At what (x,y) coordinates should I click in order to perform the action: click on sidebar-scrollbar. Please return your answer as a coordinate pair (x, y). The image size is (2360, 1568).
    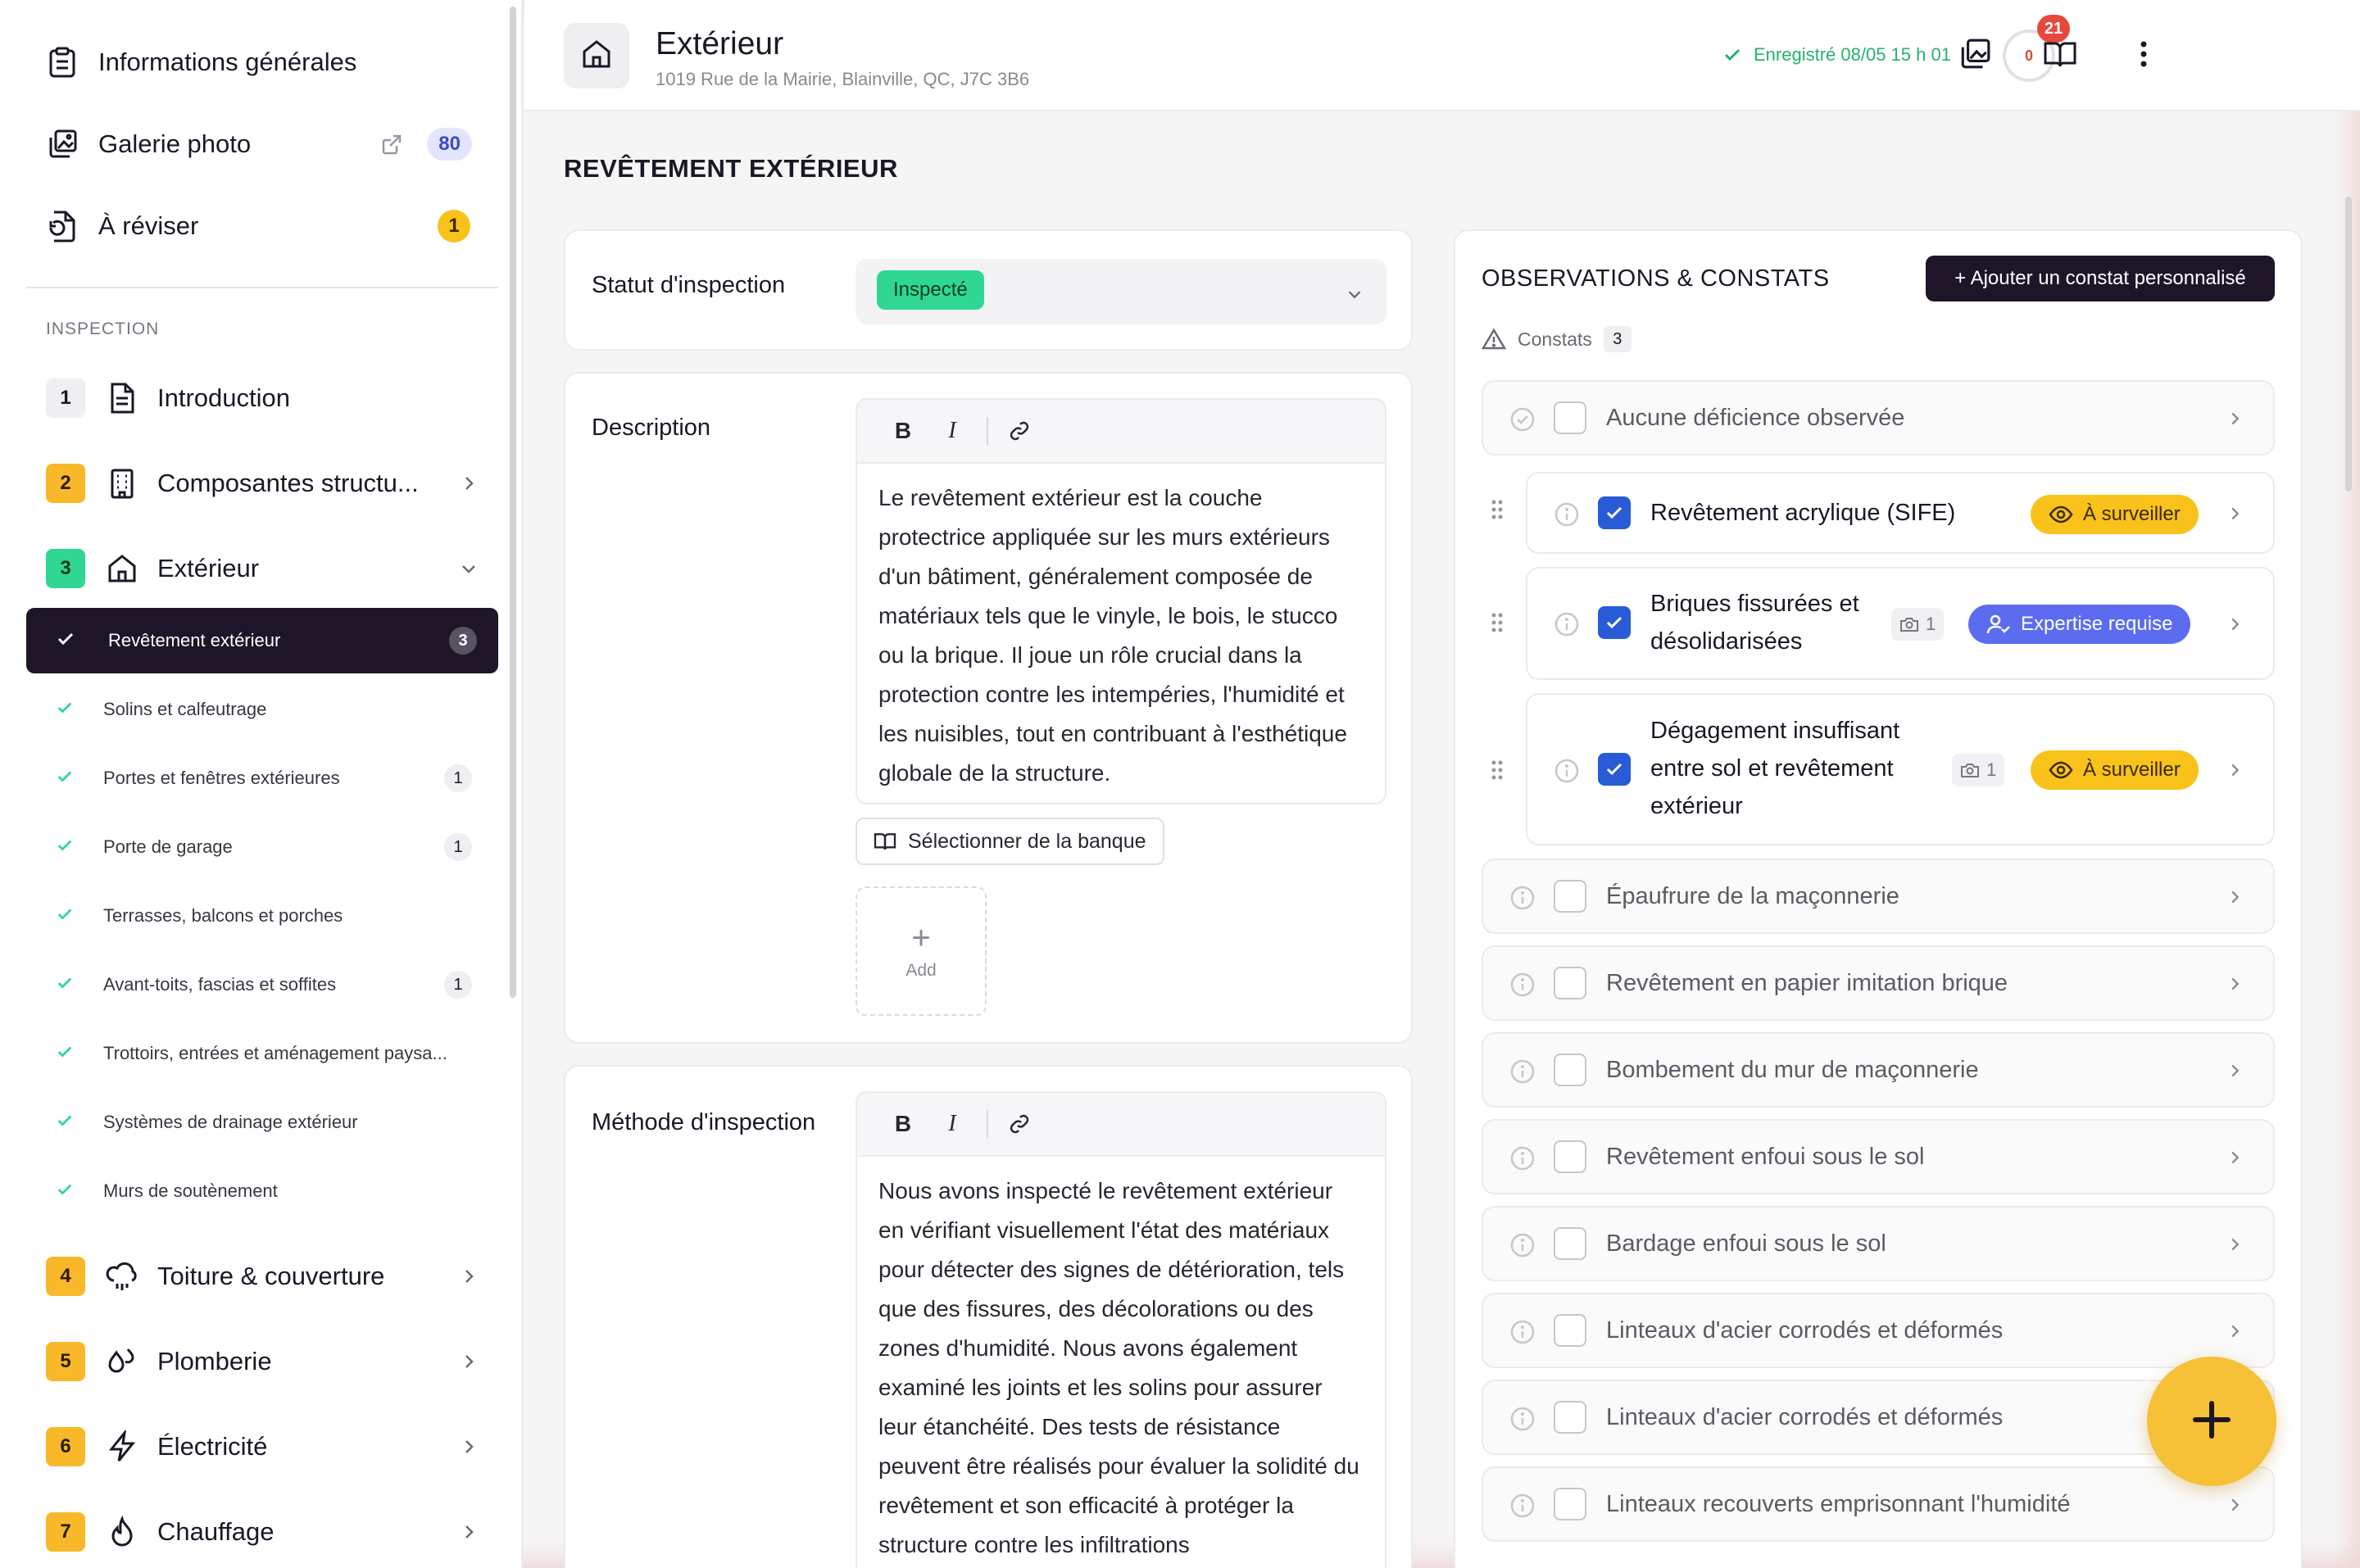
    Looking at the image, I should click on (513, 502).